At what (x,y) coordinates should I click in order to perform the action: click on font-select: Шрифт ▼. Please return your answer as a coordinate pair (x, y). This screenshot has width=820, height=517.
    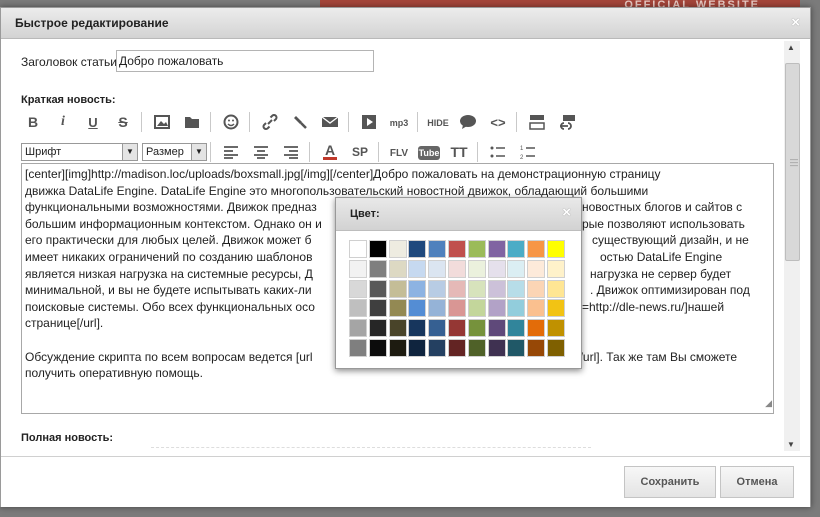
    Looking at the image, I should click on (79, 152).